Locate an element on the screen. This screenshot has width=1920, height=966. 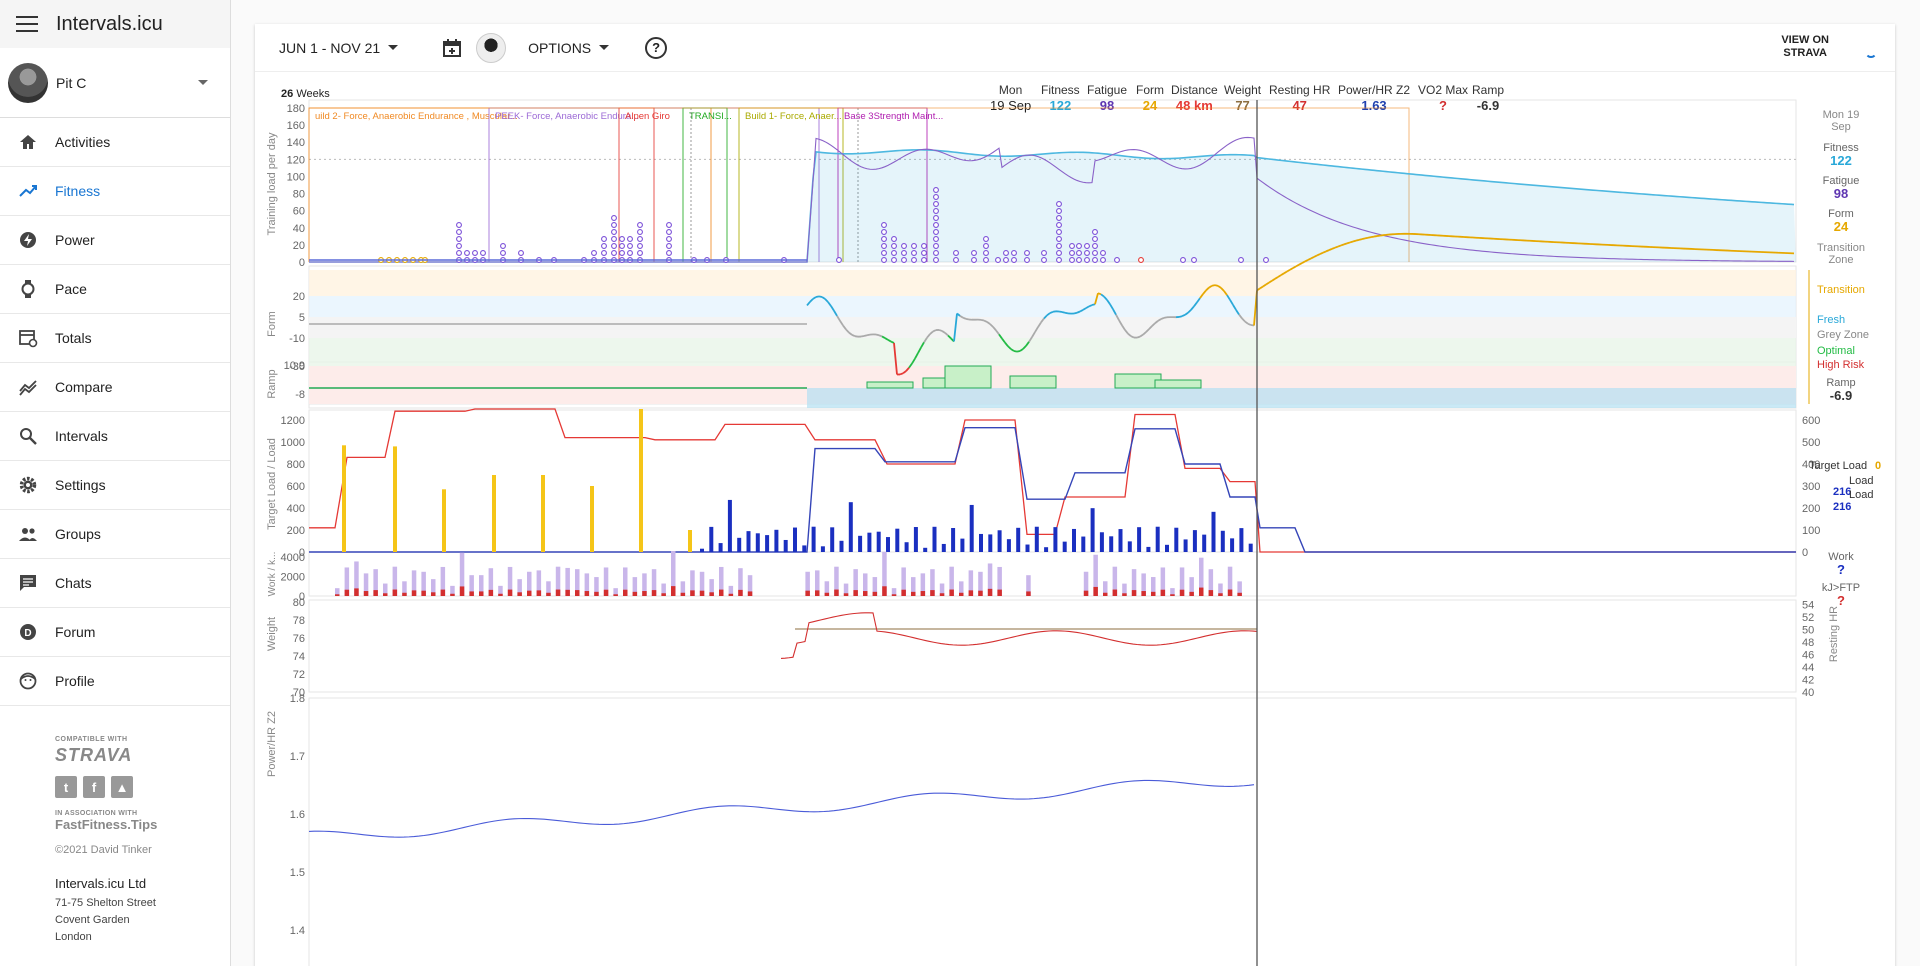
sidebar-item-profile: Profile is located at coordinates (115, 681).